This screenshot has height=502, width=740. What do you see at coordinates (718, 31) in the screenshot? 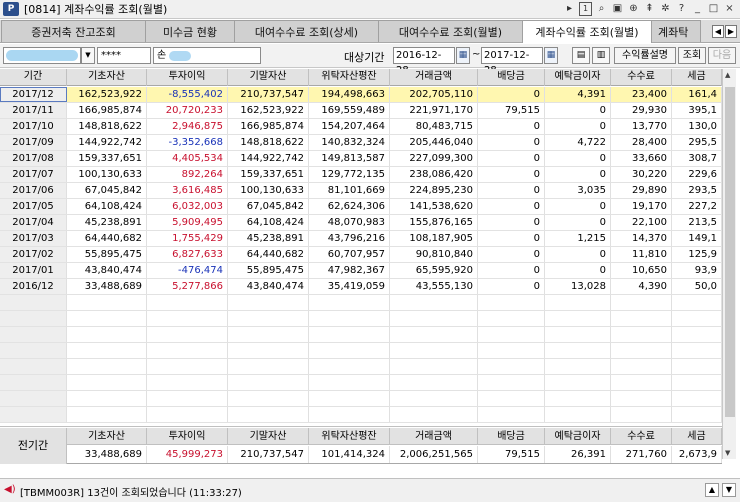
I see `tab-scroll-left-icon: ◀` at bounding box center [718, 31].